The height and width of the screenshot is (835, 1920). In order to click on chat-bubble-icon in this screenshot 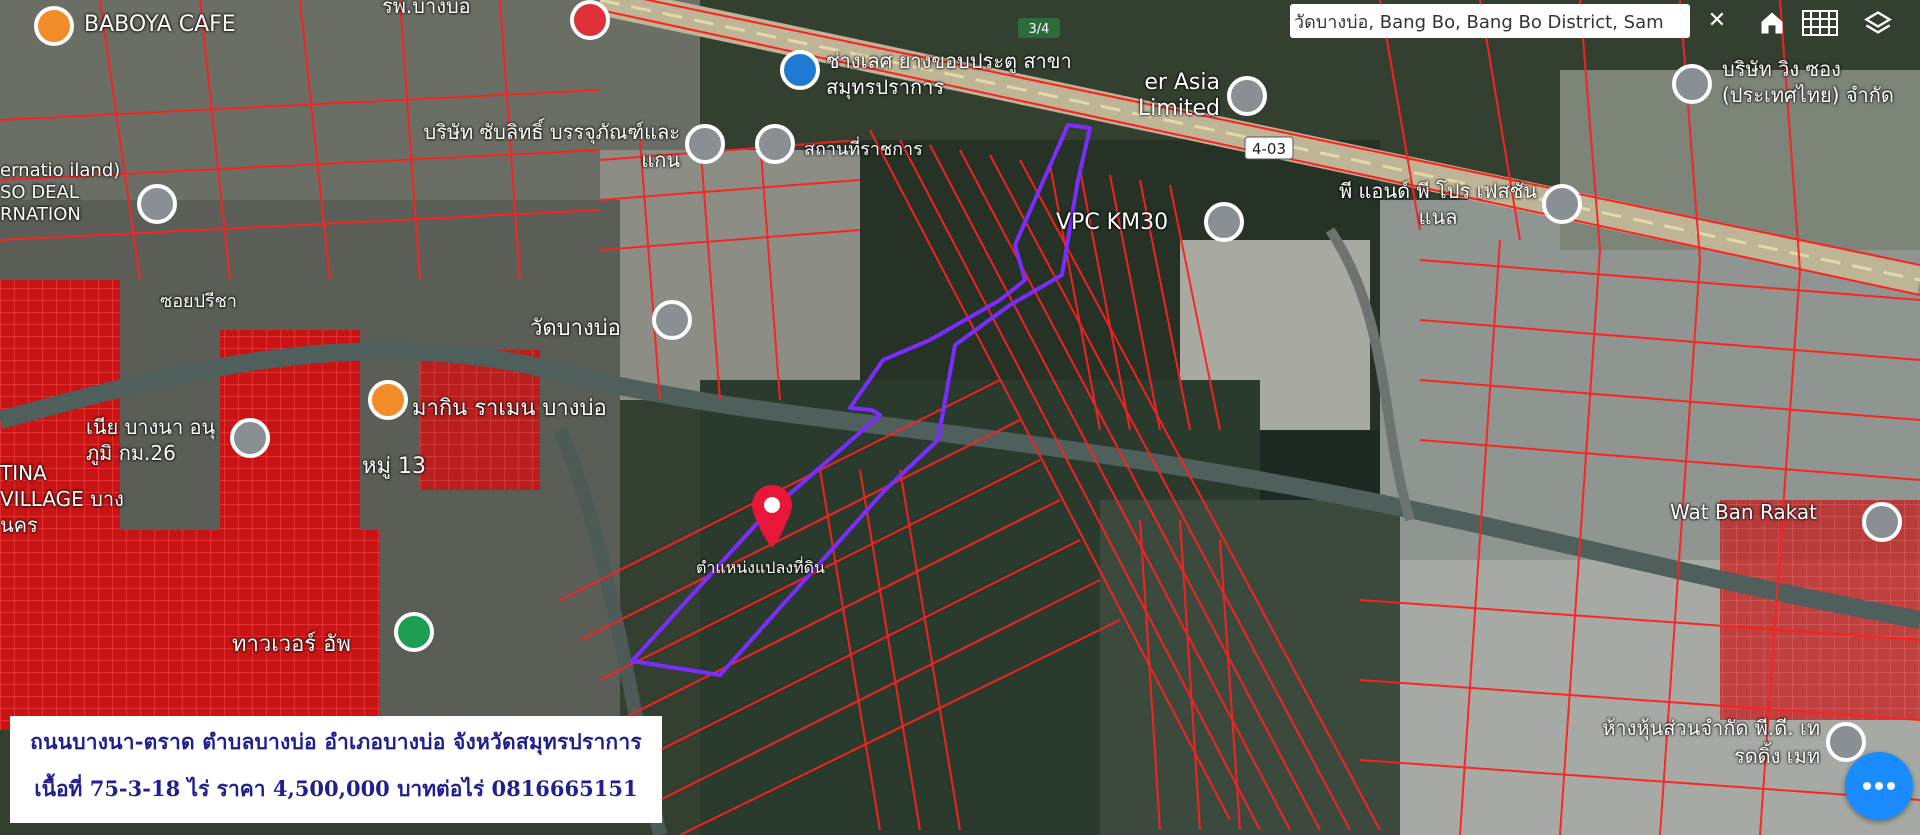, I will do `click(1879, 786)`.